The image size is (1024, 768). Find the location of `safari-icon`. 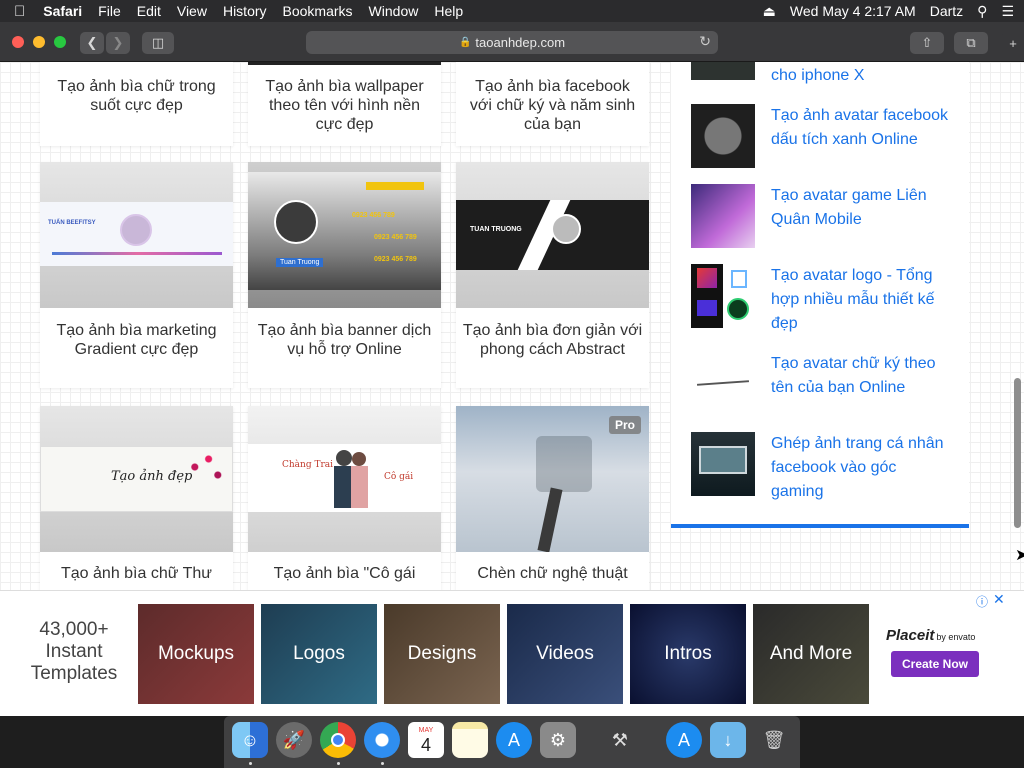

safari-icon is located at coordinates (382, 740).